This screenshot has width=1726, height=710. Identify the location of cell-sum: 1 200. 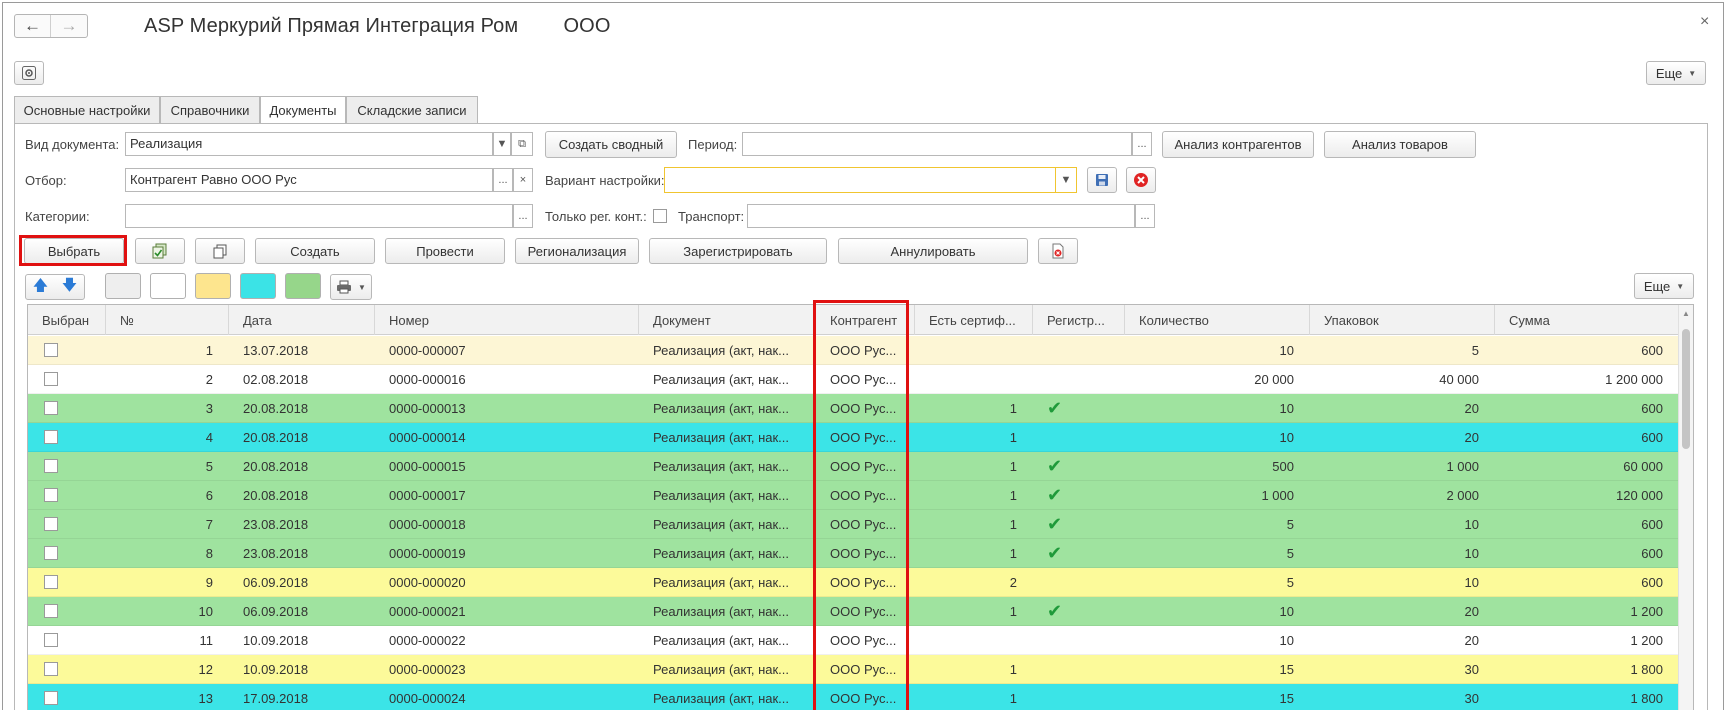
(1646, 611).